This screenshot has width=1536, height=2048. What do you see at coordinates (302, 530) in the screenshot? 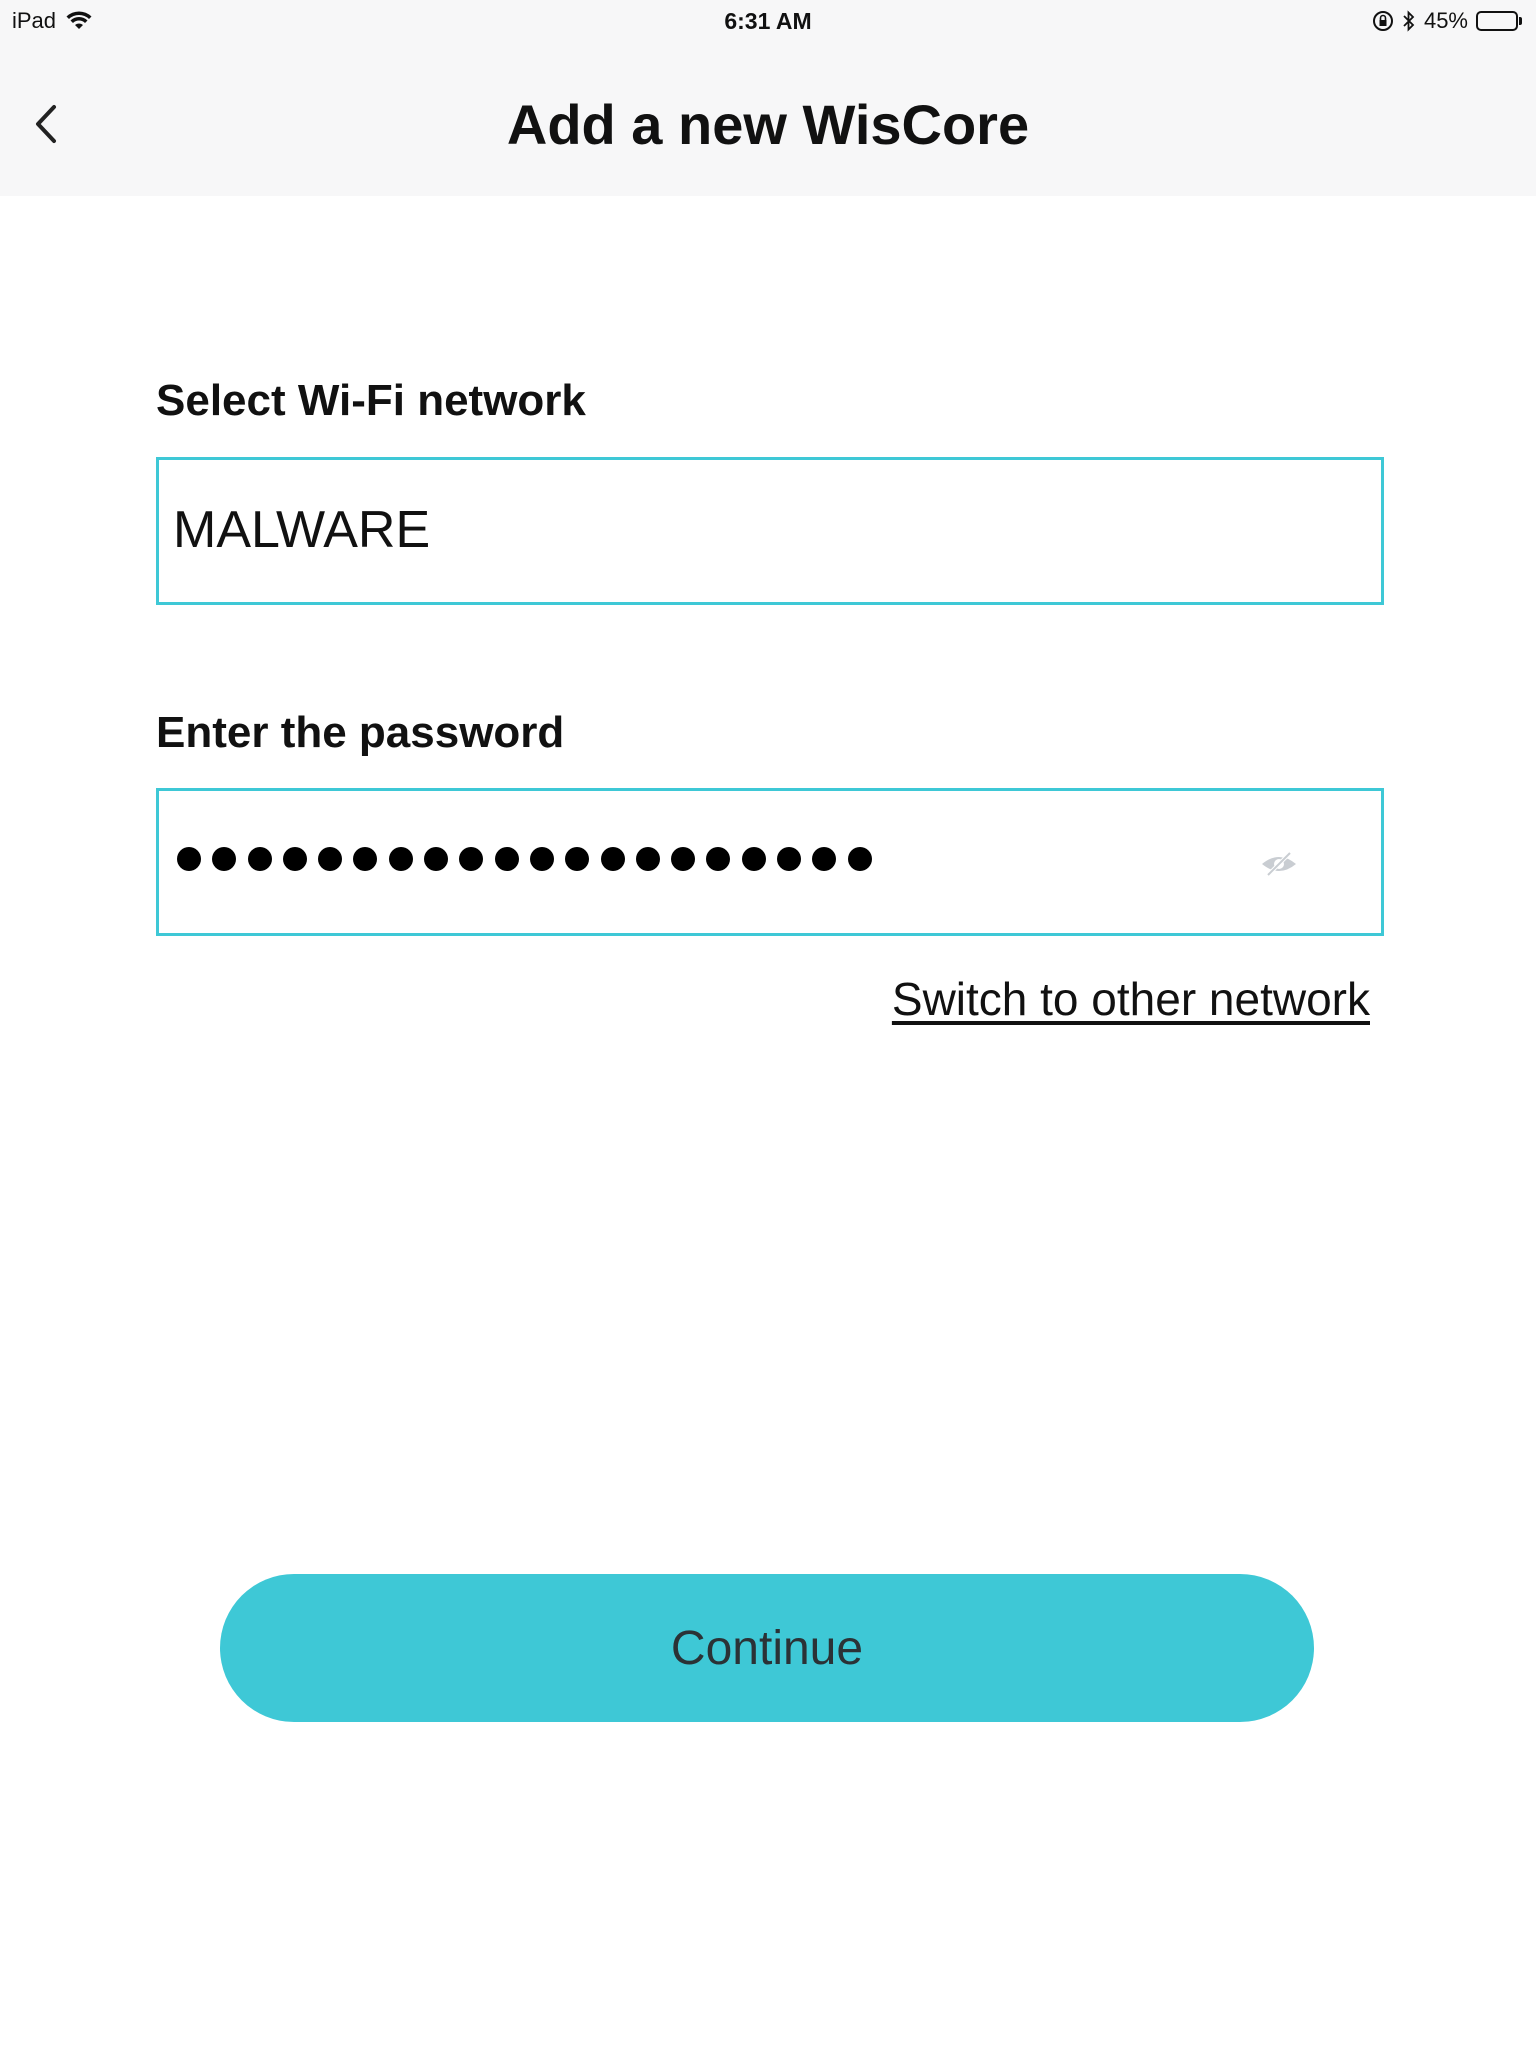
I see `network-value: MALWARE` at bounding box center [302, 530].